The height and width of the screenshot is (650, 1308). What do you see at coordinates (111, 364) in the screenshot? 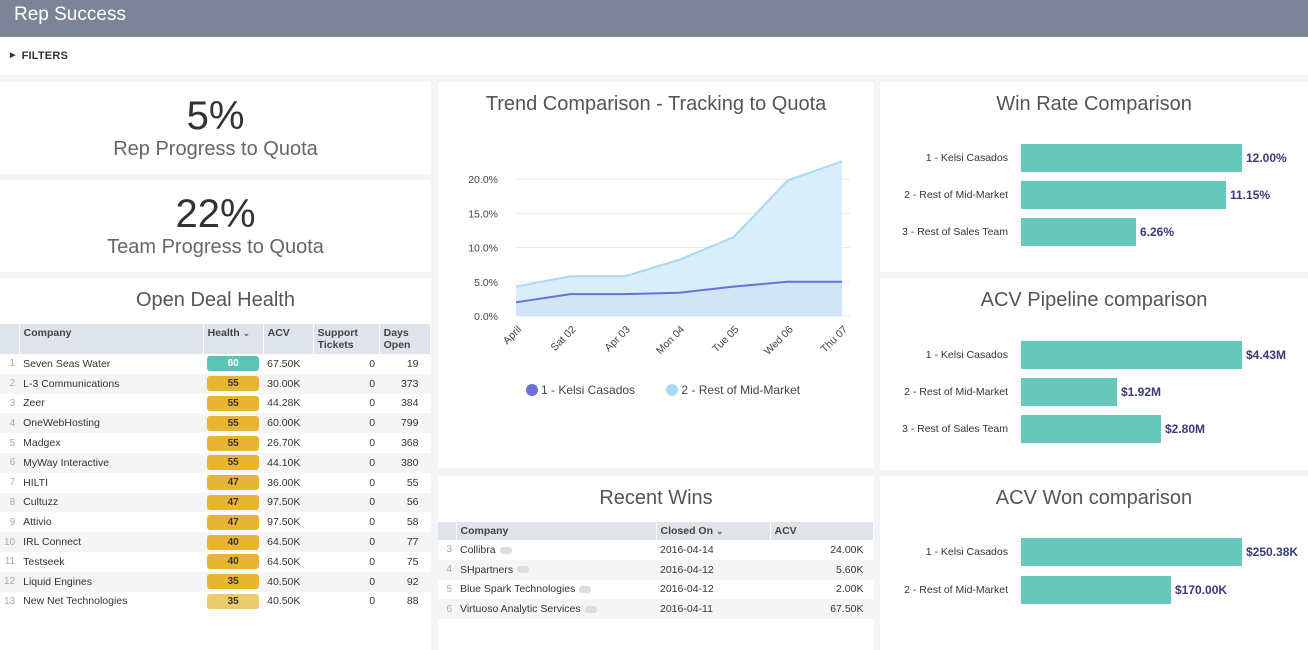
I see `company-name: Seven Seas Water` at bounding box center [111, 364].